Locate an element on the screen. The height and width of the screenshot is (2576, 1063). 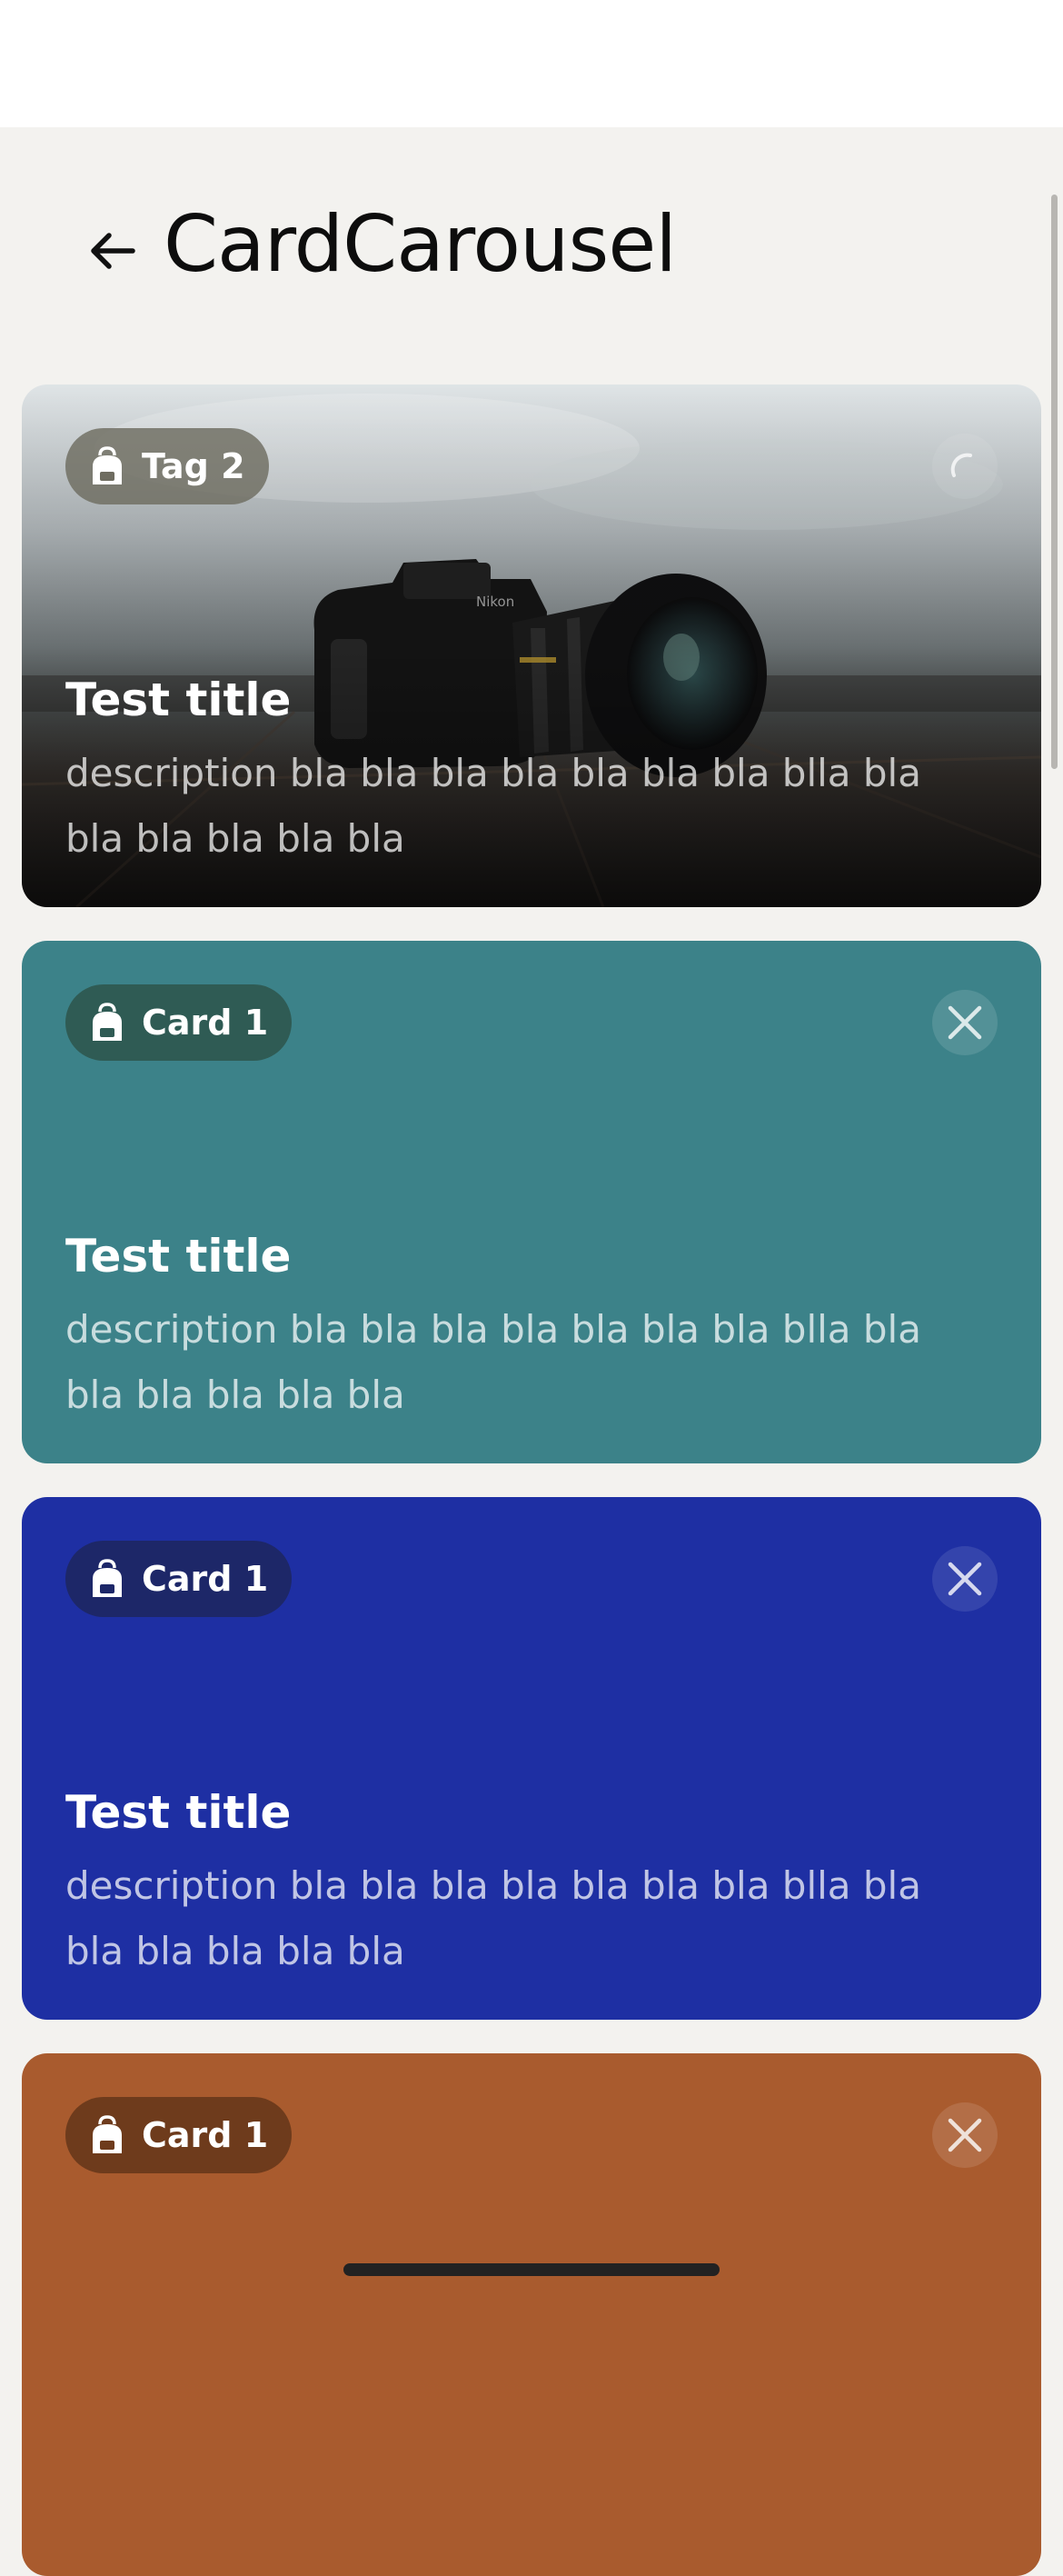
header: CardCarousel is located at coordinates (531, 245).